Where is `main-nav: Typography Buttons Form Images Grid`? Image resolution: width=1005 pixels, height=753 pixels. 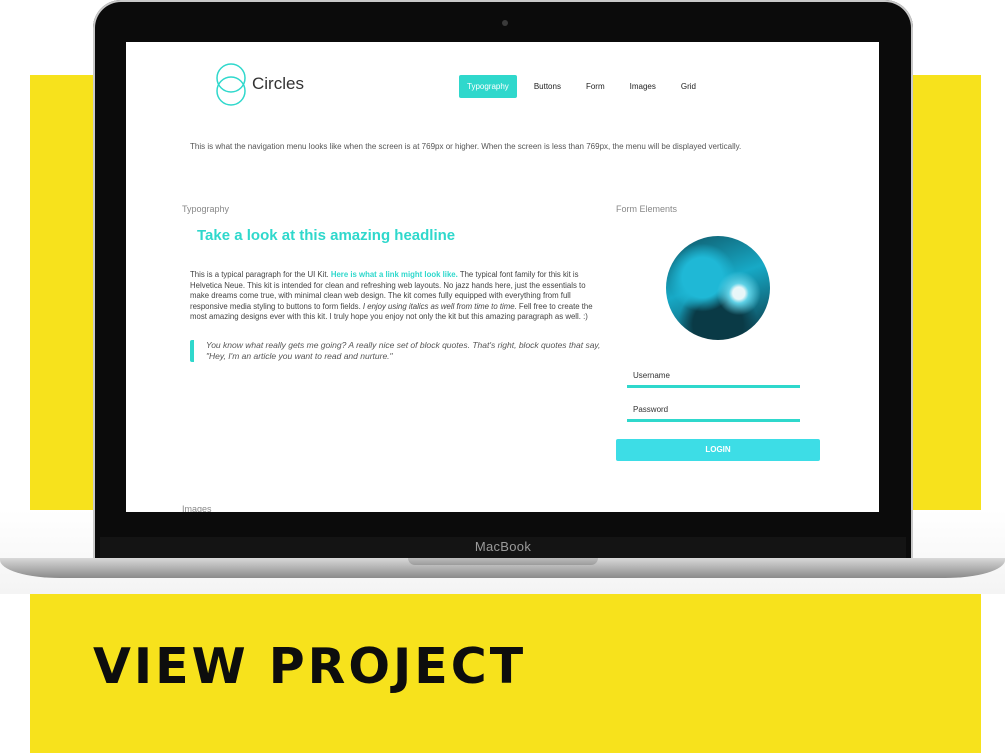
main-nav: Typography Buttons Form Images Grid is located at coordinates (586, 86).